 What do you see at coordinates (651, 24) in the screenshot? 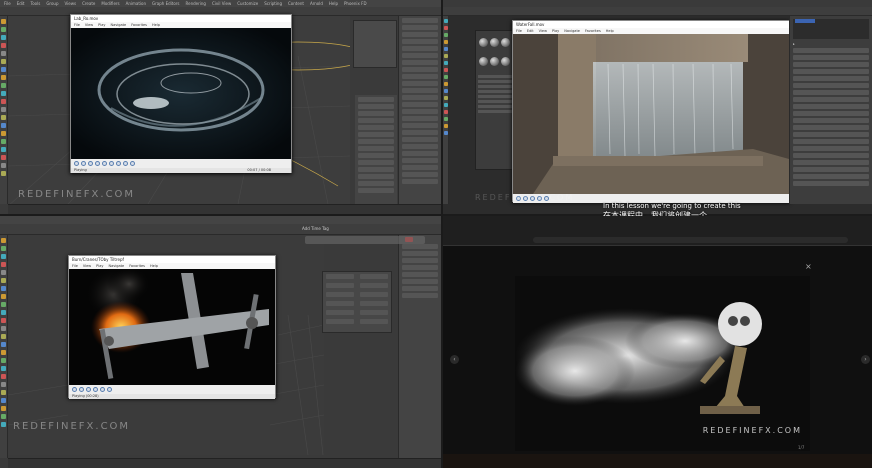
I see `player-title-2: WaterFall.mov` at bounding box center [651, 24].